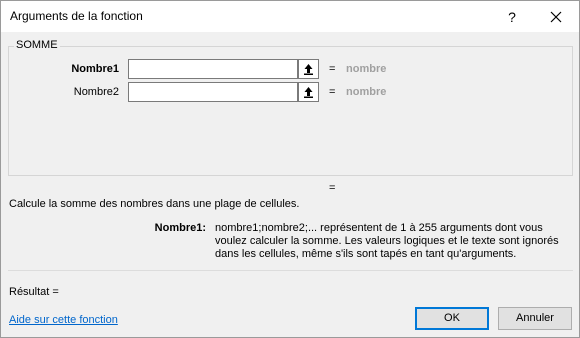 The height and width of the screenshot is (338, 580). What do you see at coordinates (63, 320) in the screenshot?
I see `help-on-function-link: Aide sur cette fonction` at bounding box center [63, 320].